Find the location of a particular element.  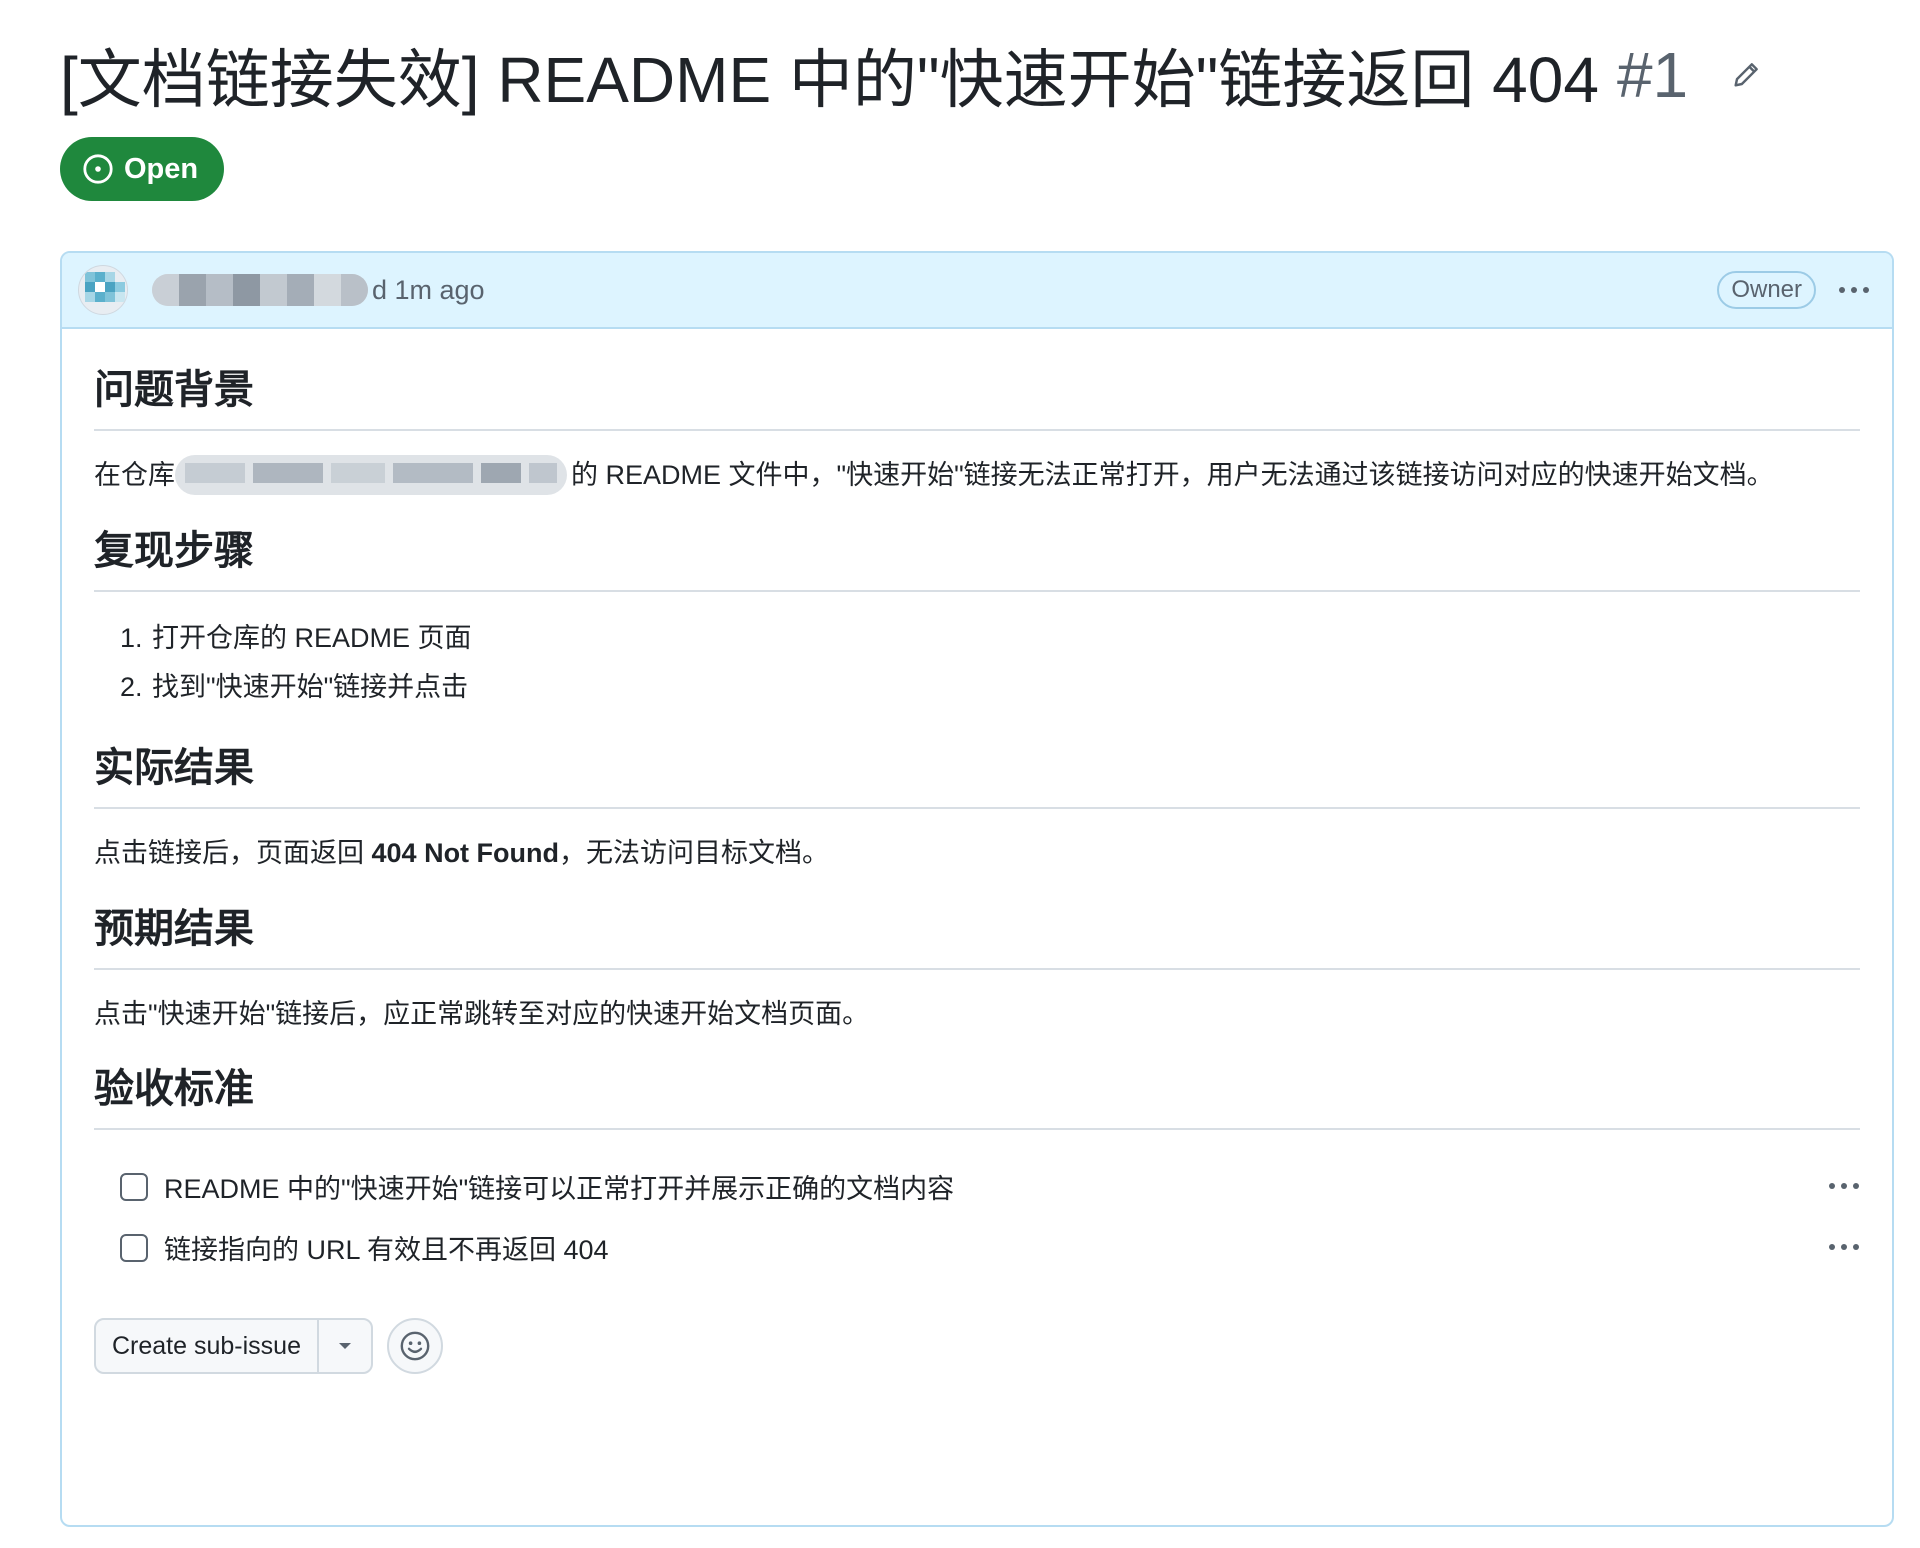

task-list-item: README 中的"快速开始"链接可以正常打开并展示正确的文档内容 is located at coordinates (977, 1186).